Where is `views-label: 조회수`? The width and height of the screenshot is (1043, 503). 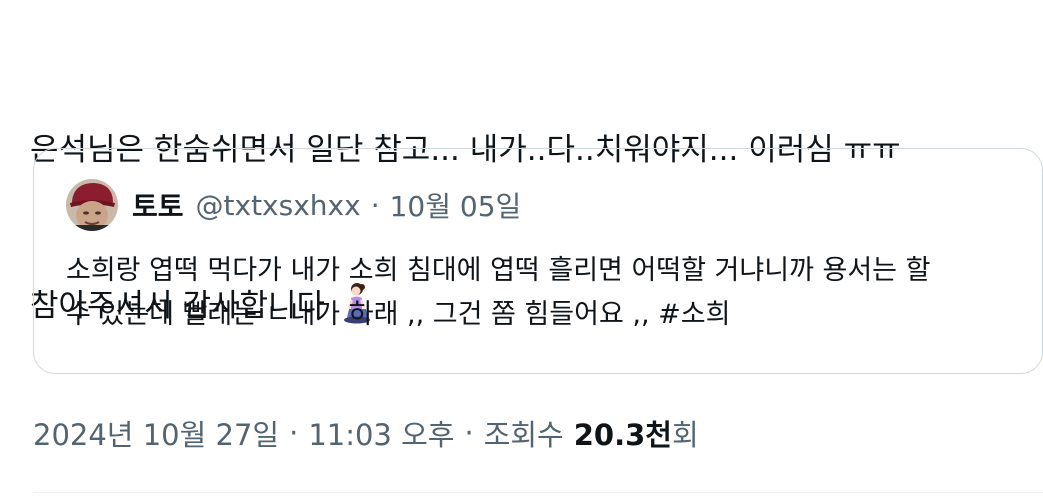
views-label: 조회수 is located at coordinates (523, 435).